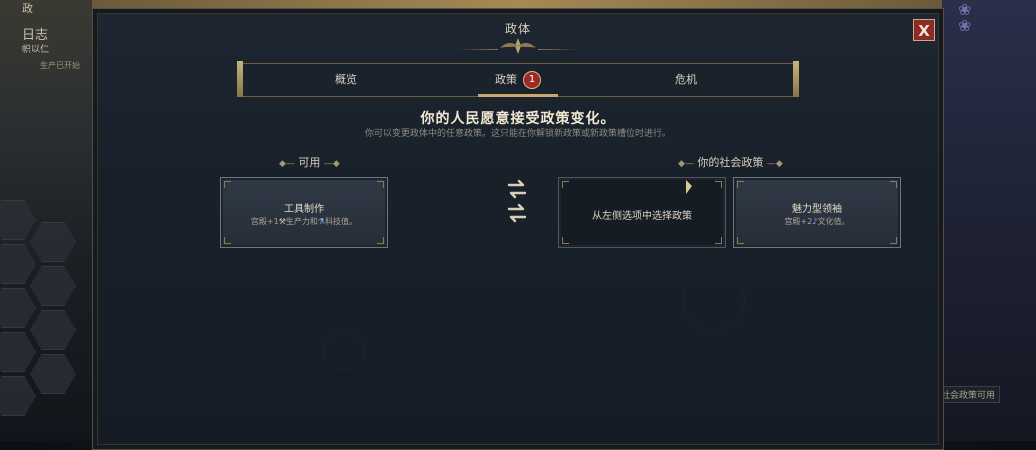 The height and width of the screenshot is (450, 1036). What do you see at coordinates (964, 25) in the screenshot?
I see `lotus-icon: ❀` at bounding box center [964, 25].